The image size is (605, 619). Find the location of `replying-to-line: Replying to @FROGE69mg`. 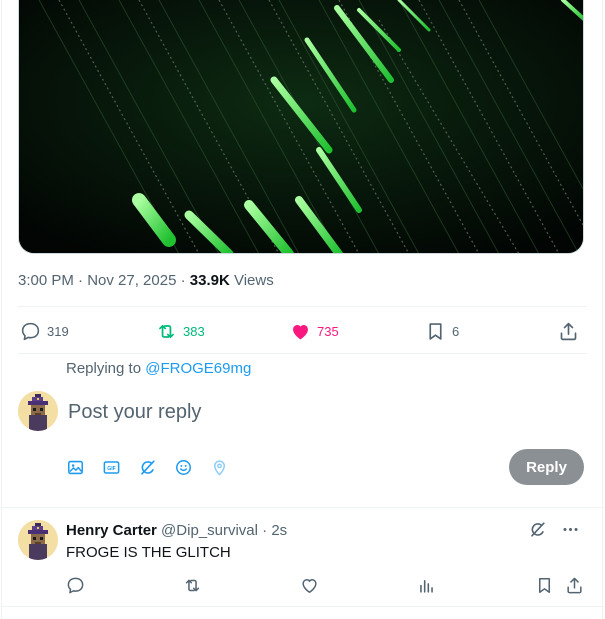

replying-to-line: Replying to @FROGE69mg is located at coordinates (158, 368).